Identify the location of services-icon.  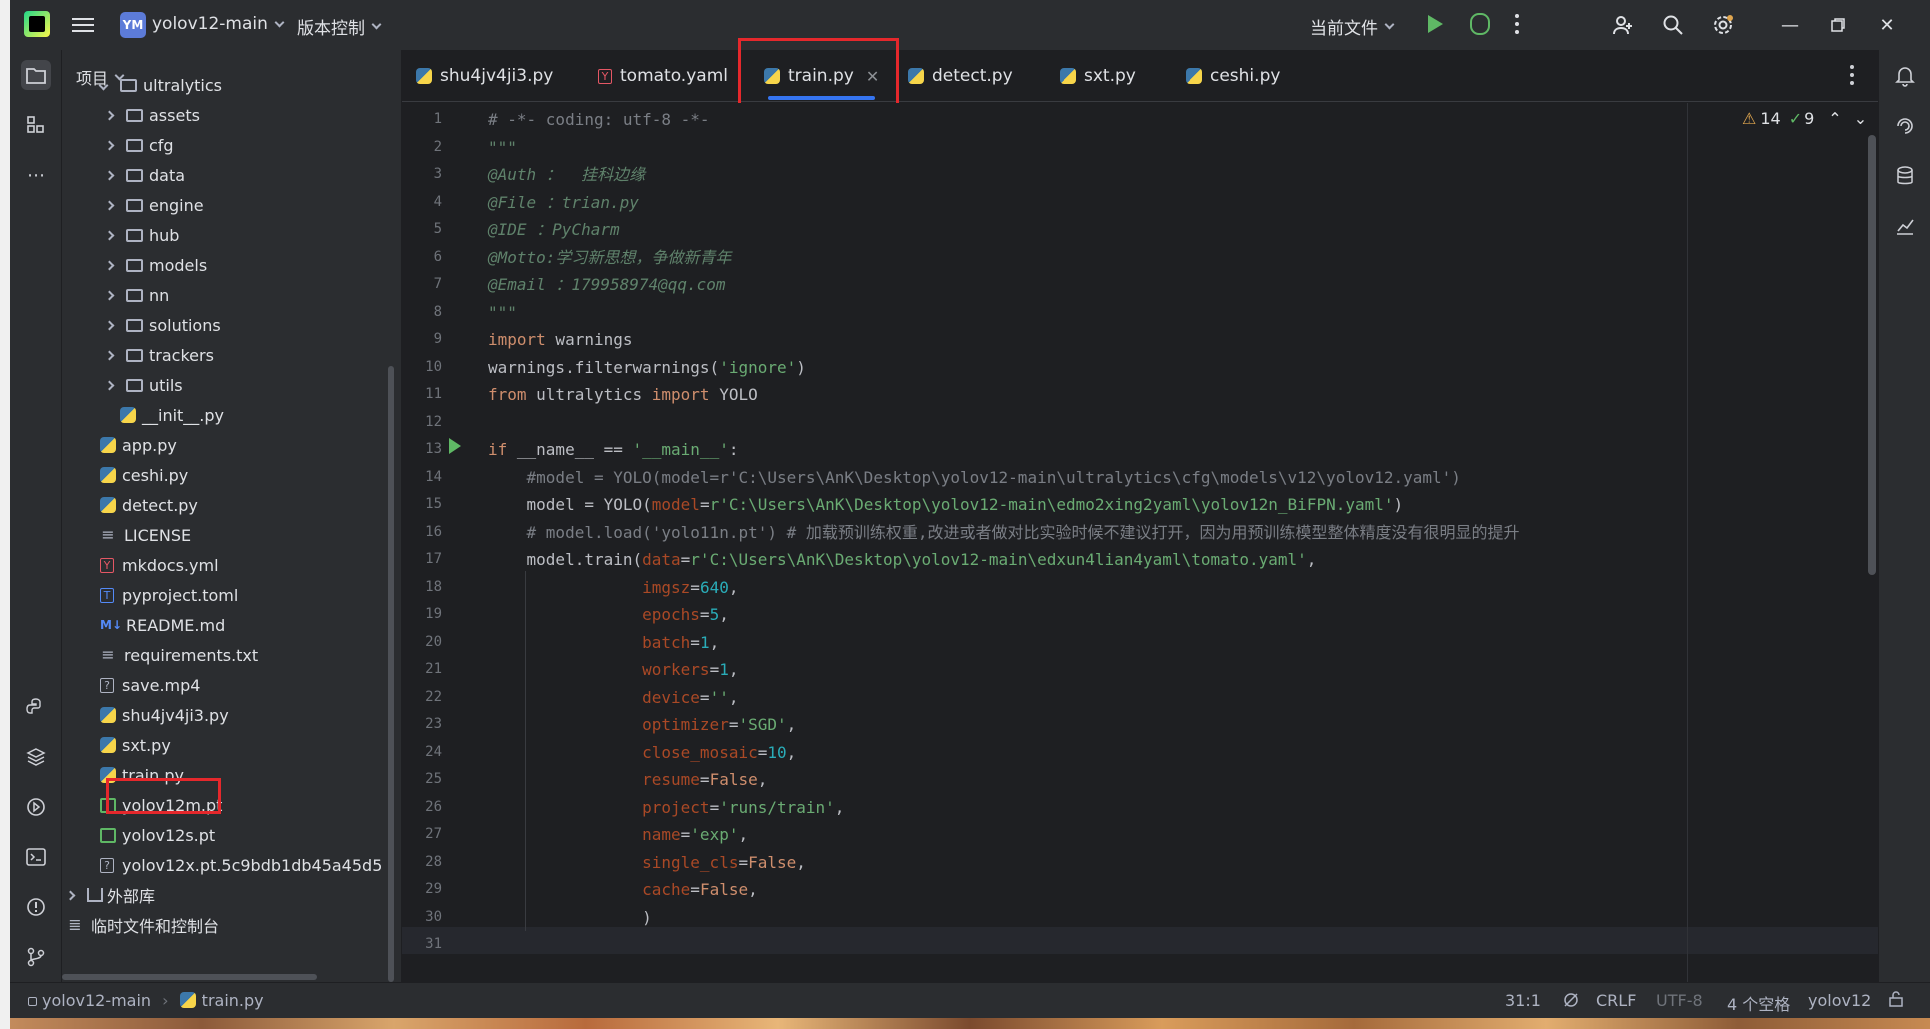
(36, 807).